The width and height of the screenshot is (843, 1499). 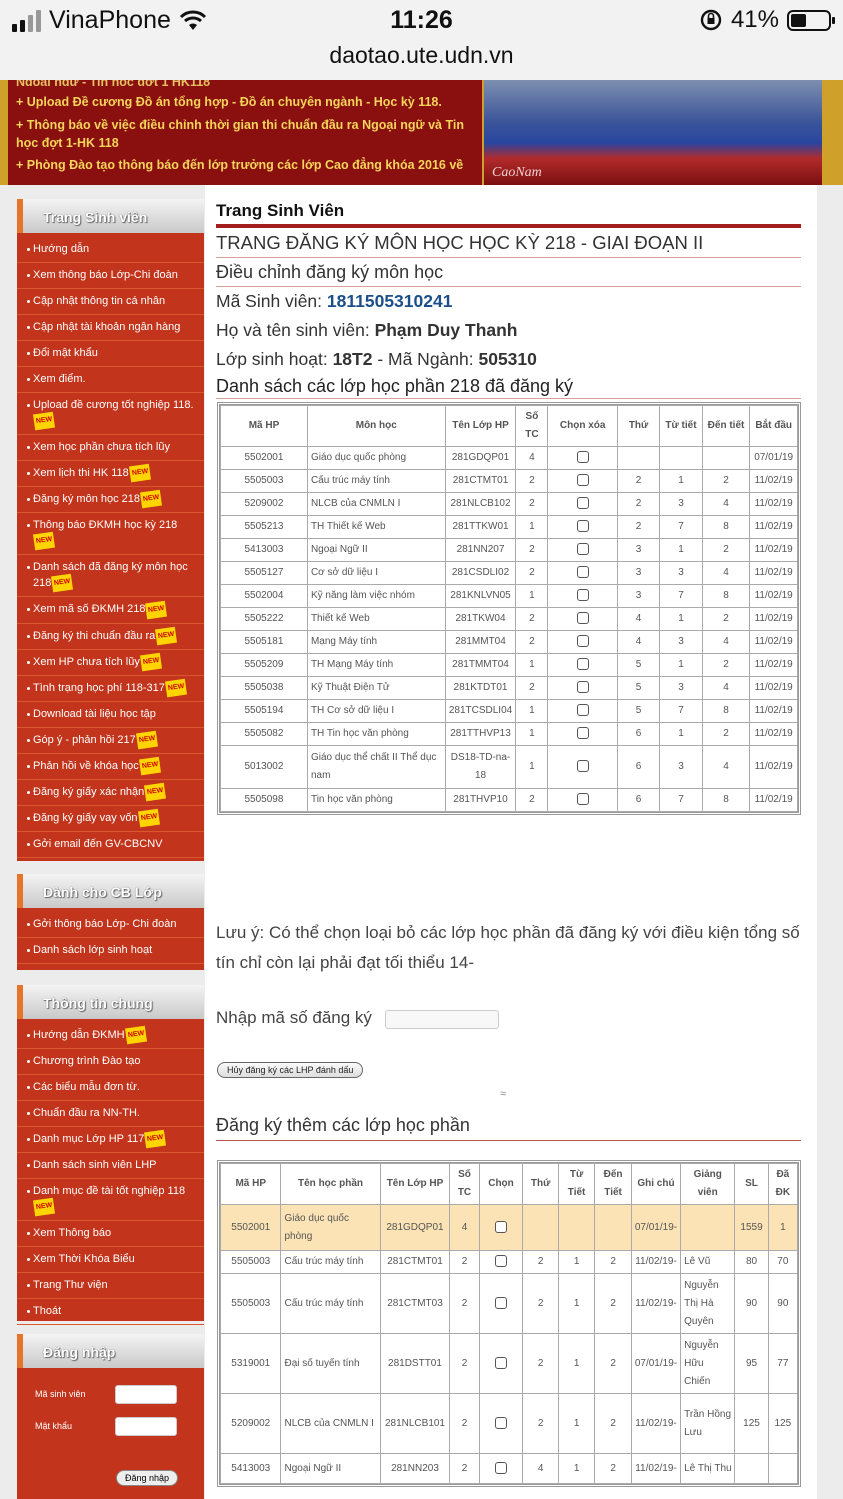 I want to click on news-item: Ngoại ngữ - Tin học đợt 1 HK118, so click(x=245, y=83).